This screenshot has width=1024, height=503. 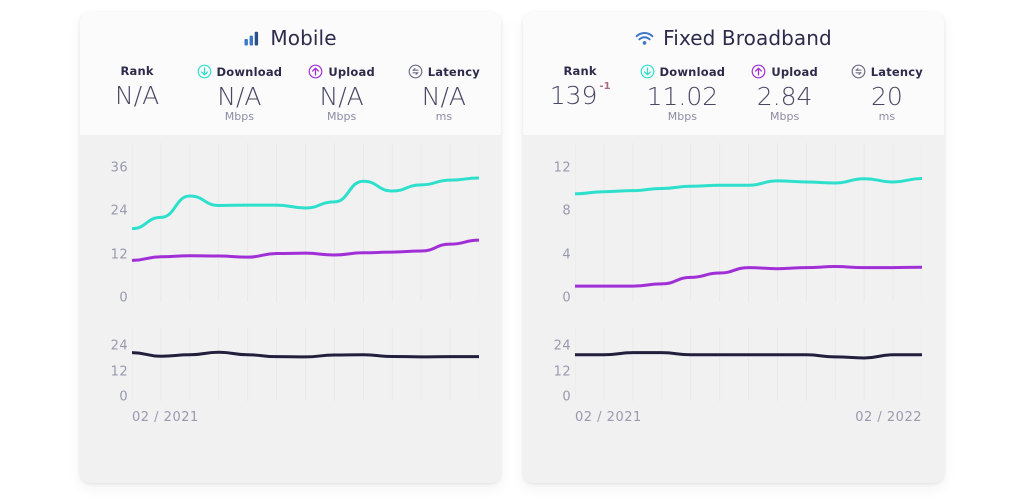 I want to click on panel-title: Fixed Broadband, so click(x=733, y=38).